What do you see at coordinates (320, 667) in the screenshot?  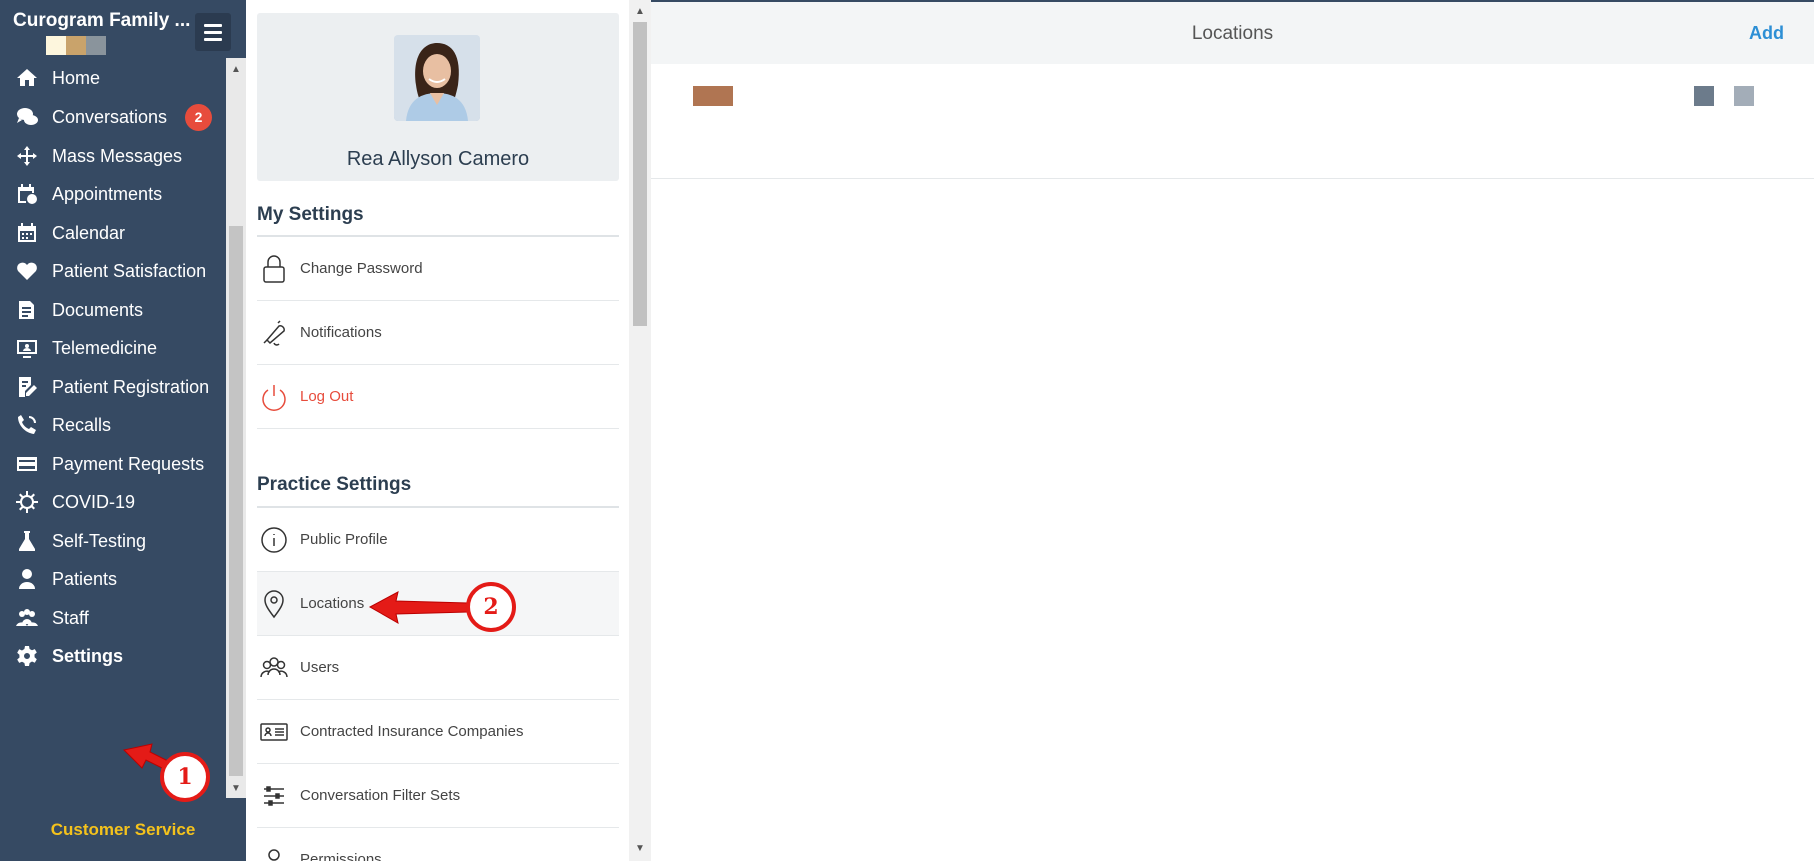 I see `menu-item-label: Users` at bounding box center [320, 667].